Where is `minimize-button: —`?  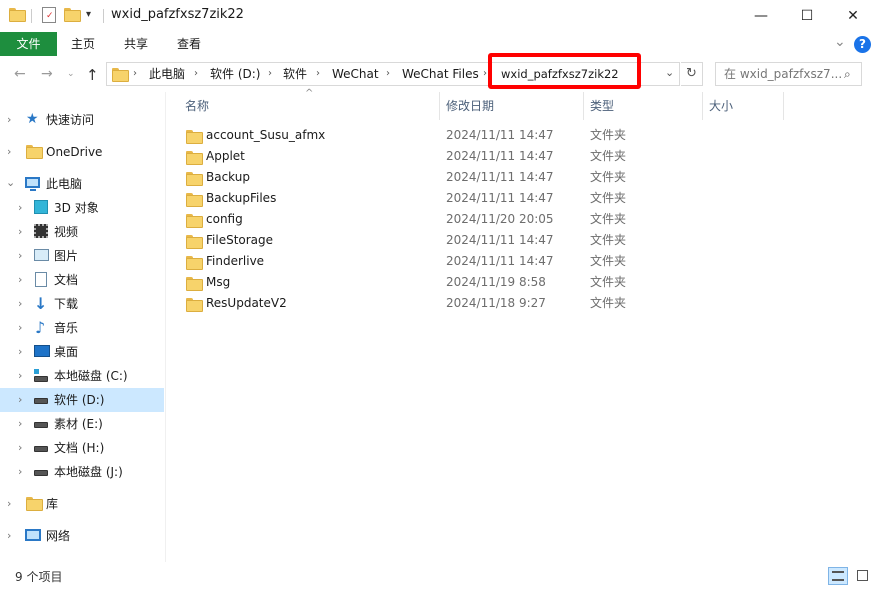
minimize-button: — is located at coordinates (761, 16).